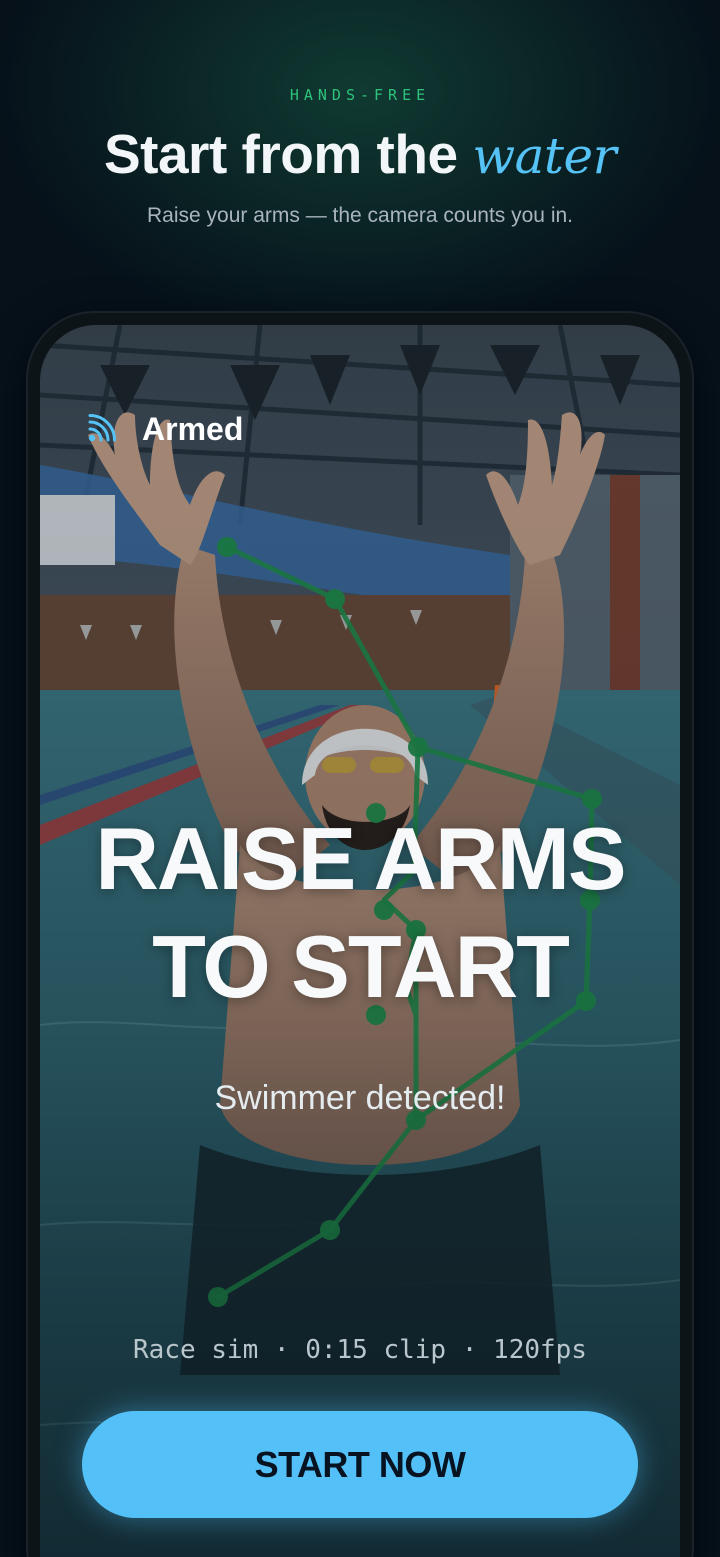  I want to click on title-accent: water, so click(544, 156).